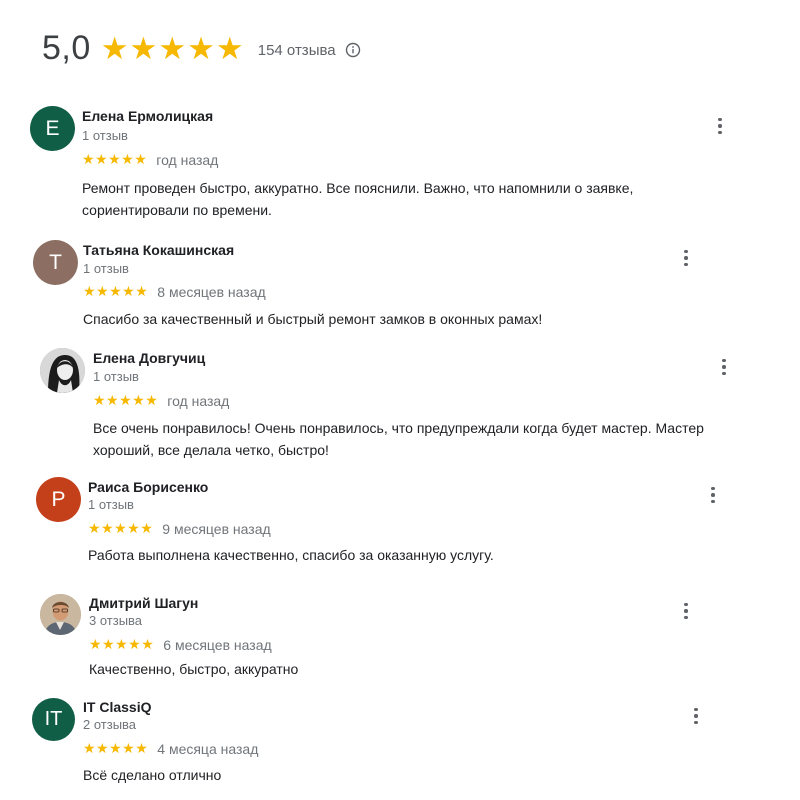 The width and height of the screenshot is (800, 800). Describe the element at coordinates (194, 669) in the screenshot. I see `review-text: Качественно, быстро, аккуратно` at that location.